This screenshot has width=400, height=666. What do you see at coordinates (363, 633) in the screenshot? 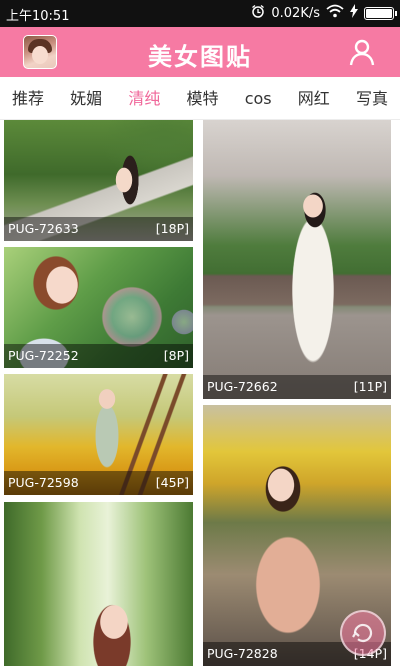
I see `refresh-icon` at bounding box center [363, 633].